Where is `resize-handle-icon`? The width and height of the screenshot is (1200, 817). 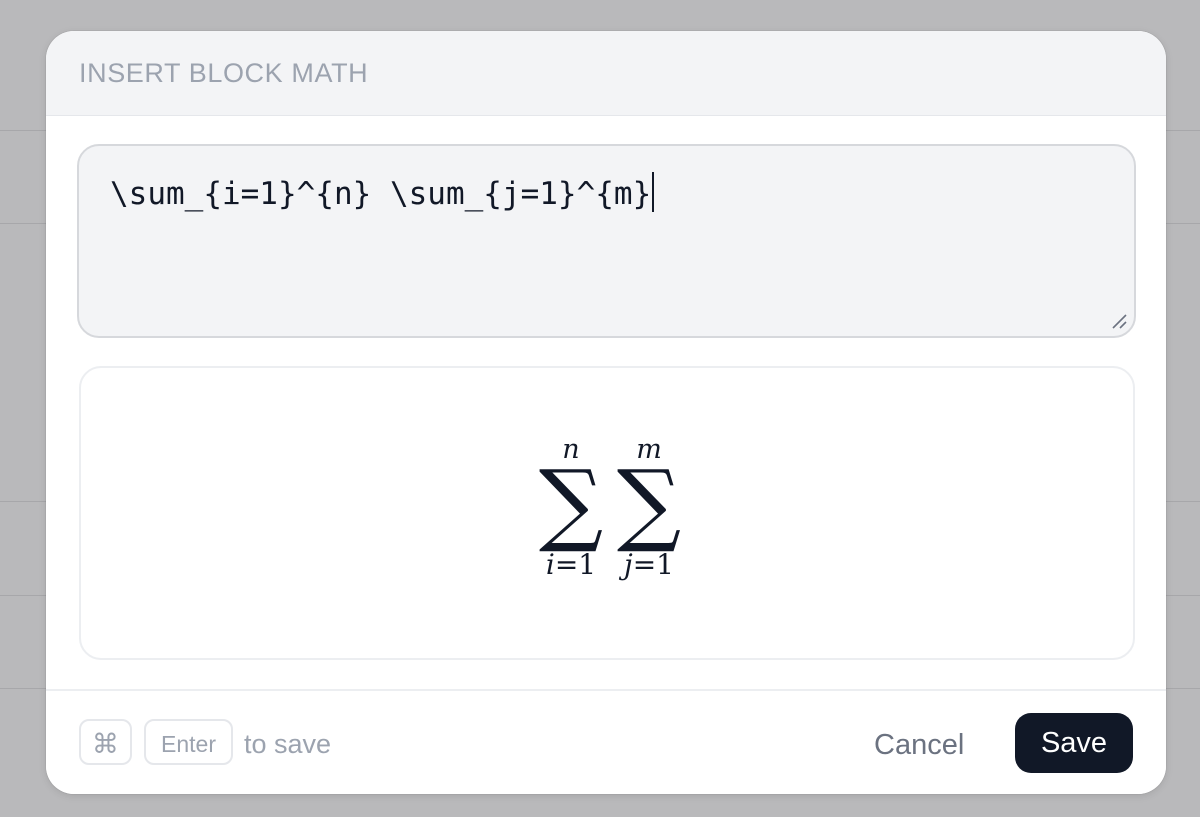 resize-handle-icon is located at coordinates (1119, 321).